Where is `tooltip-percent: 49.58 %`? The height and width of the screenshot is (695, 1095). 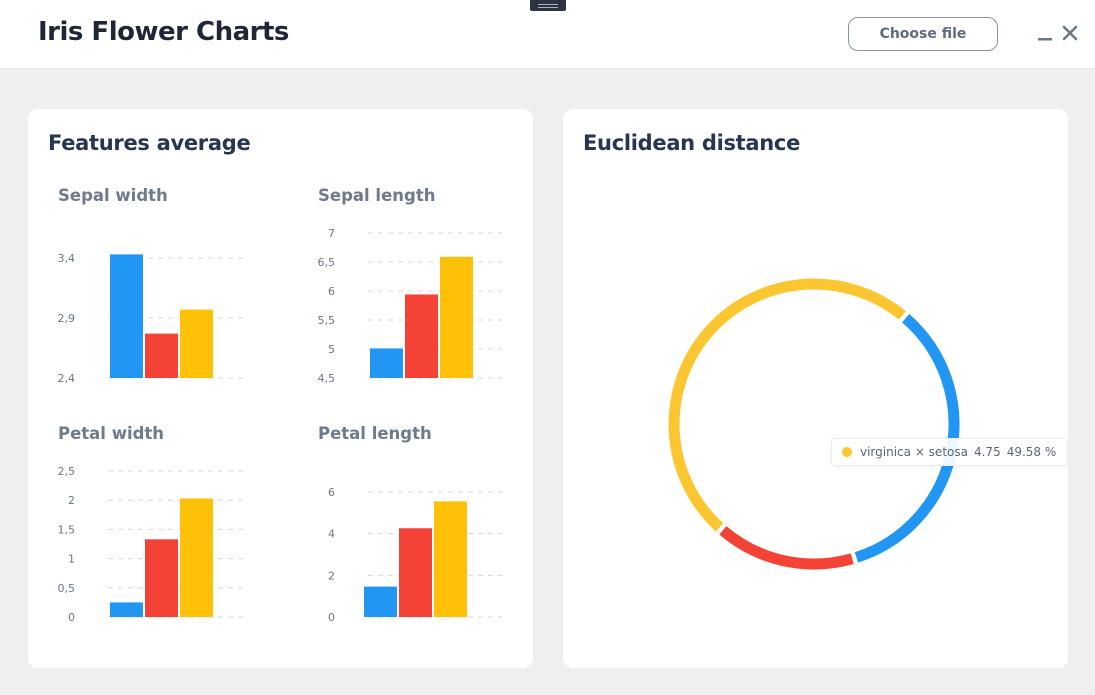
tooltip-percent: 49.58 % is located at coordinates (1031, 452).